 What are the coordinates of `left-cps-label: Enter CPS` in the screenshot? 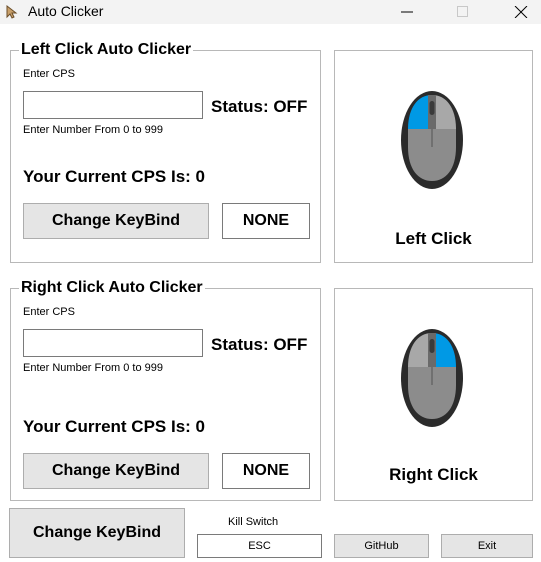 It's located at (49, 74).